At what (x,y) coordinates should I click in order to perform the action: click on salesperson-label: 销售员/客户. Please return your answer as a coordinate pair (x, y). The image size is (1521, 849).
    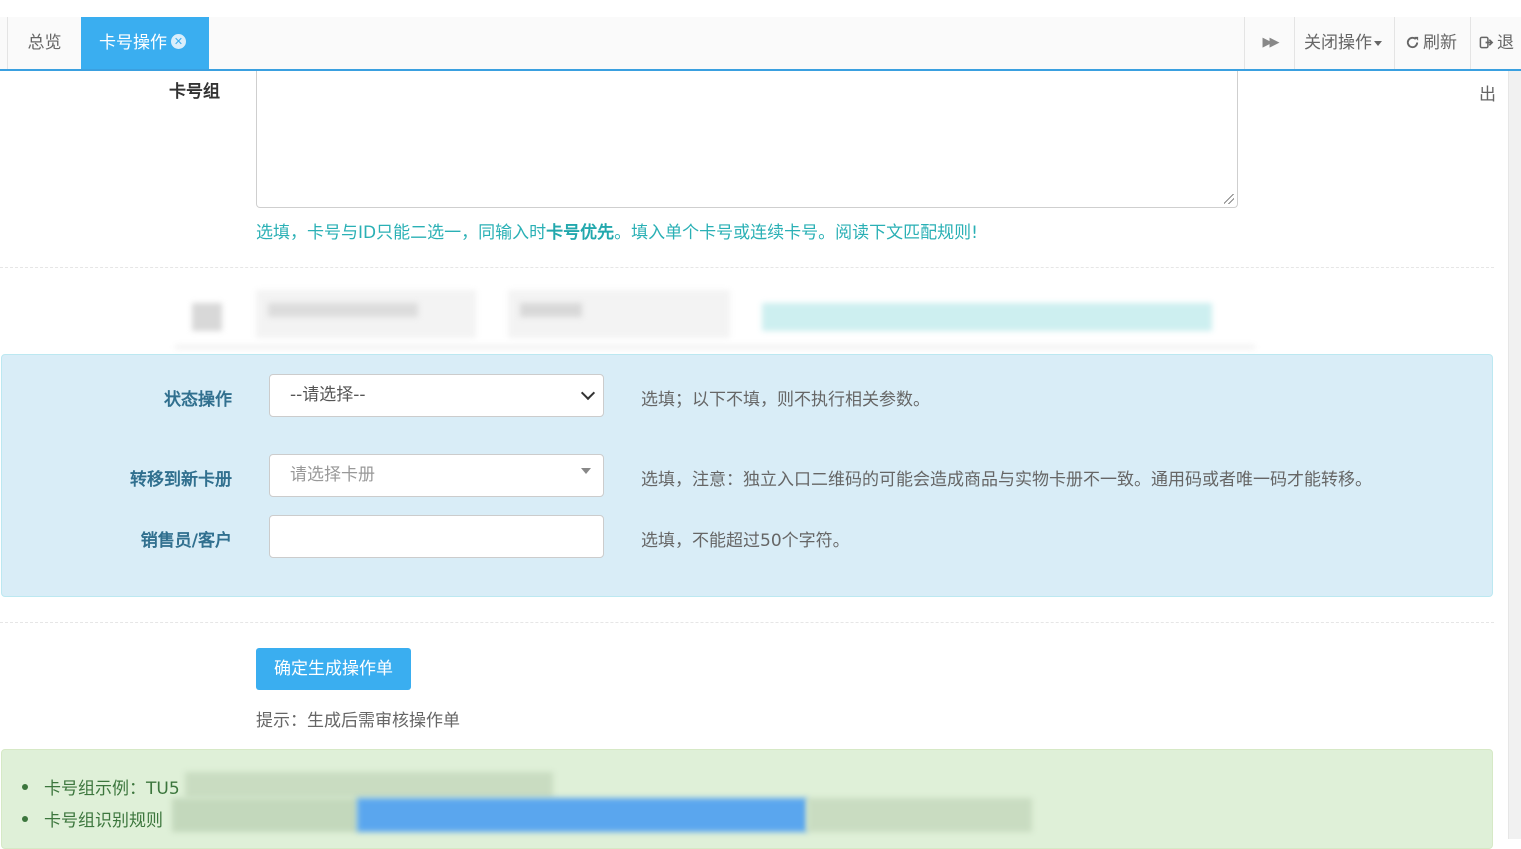
    Looking at the image, I should click on (186, 541).